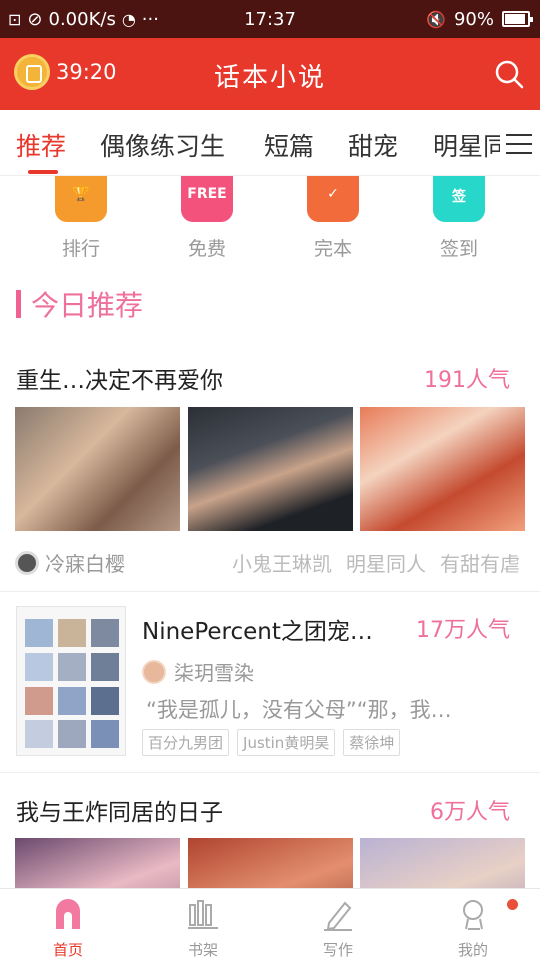 Image resolution: width=540 pixels, height=960 pixels. What do you see at coordinates (119, 810) in the screenshot?
I see `book-title: 我与王炸同居的日子` at bounding box center [119, 810].